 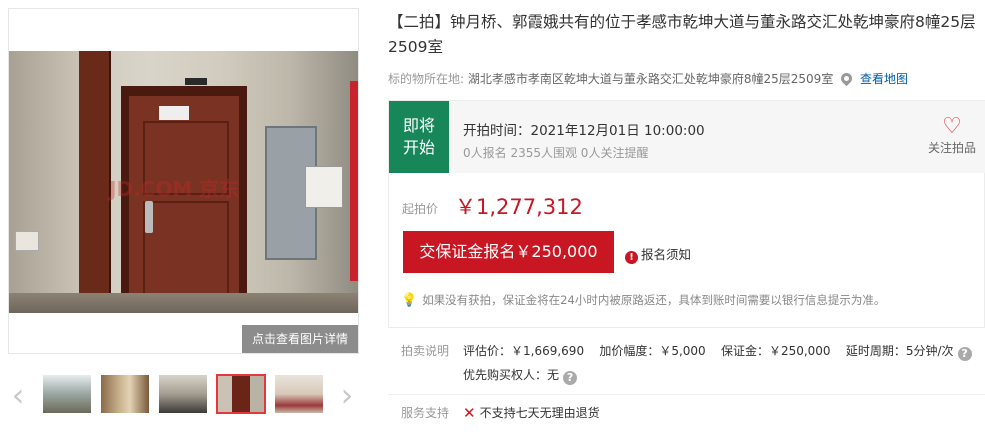 I want to click on pay-deposit-button: 交保证金报名￥250,000, so click(x=508, y=252).